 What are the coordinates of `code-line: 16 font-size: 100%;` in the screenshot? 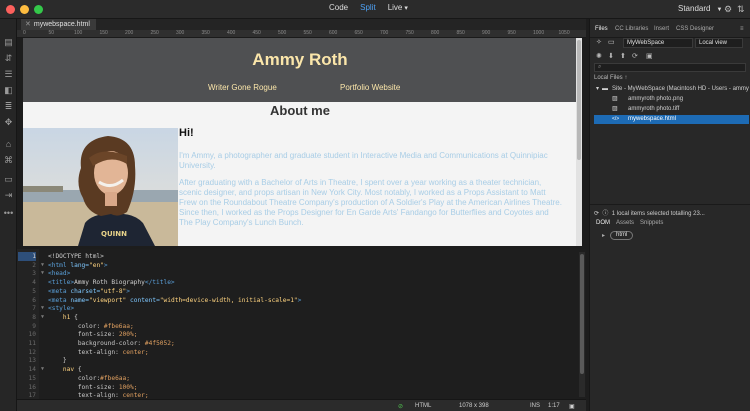 It's located at (301, 387).